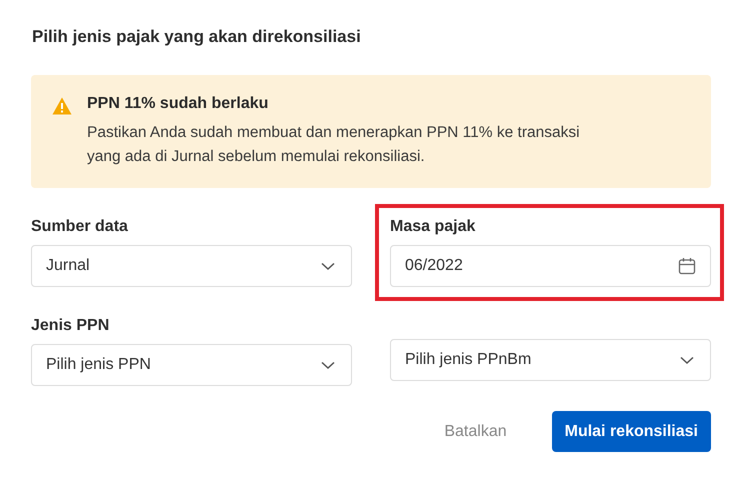  I want to click on calendar-icon, so click(687, 266).